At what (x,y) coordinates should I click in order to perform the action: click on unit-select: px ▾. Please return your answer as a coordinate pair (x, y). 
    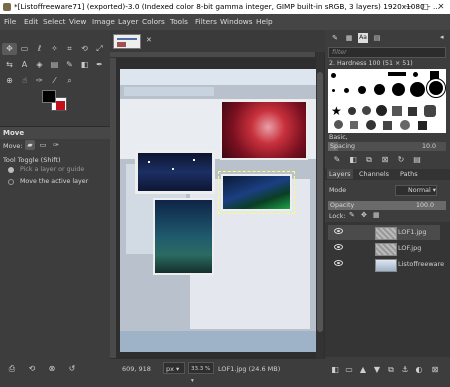
    Looking at the image, I should click on (174, 368).